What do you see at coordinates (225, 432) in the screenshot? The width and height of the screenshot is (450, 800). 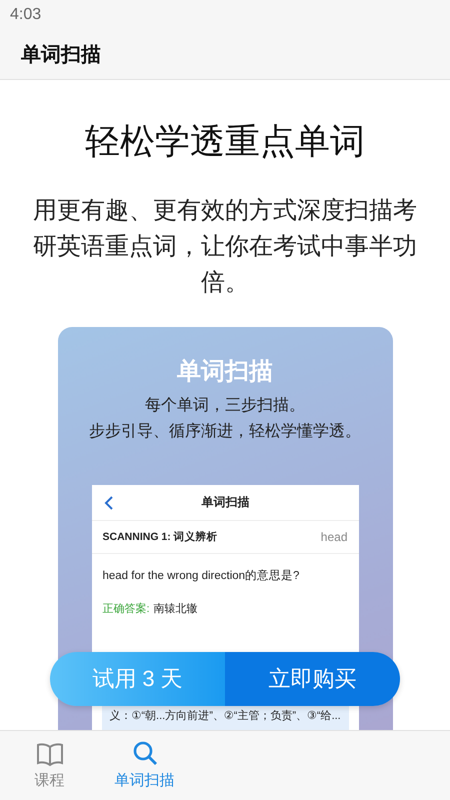 I see `card-subtitle: 步步引导、循序渐进，轻松学懂学透。` at bounding box center [225, 432].